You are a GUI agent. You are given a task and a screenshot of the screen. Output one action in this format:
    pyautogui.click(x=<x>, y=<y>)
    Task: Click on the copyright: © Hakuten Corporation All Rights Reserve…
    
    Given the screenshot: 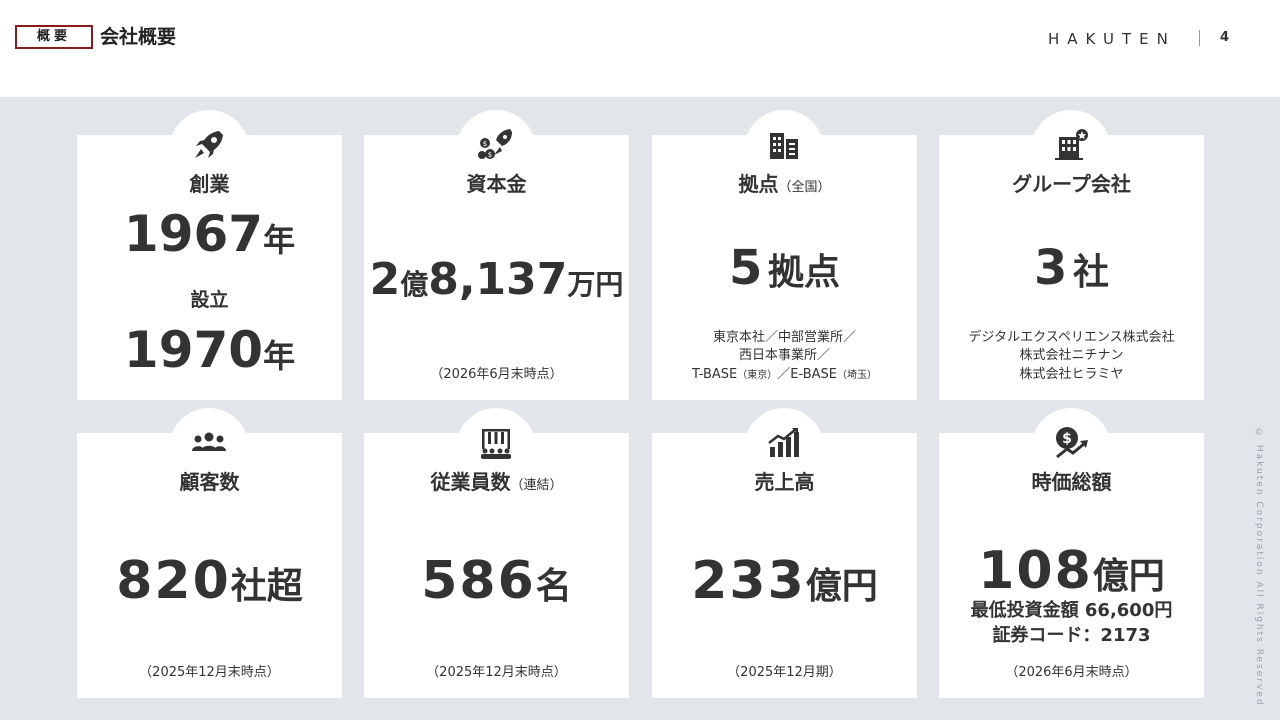 What is the action you would take?
    pyautogui.click(x=1259, y=567)
    